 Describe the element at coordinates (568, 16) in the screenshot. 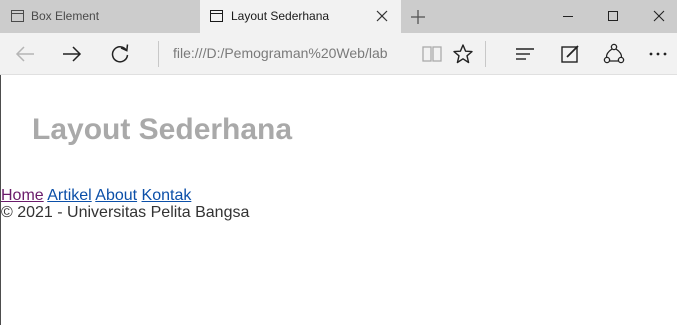

I see `minimize-icon` at that location.